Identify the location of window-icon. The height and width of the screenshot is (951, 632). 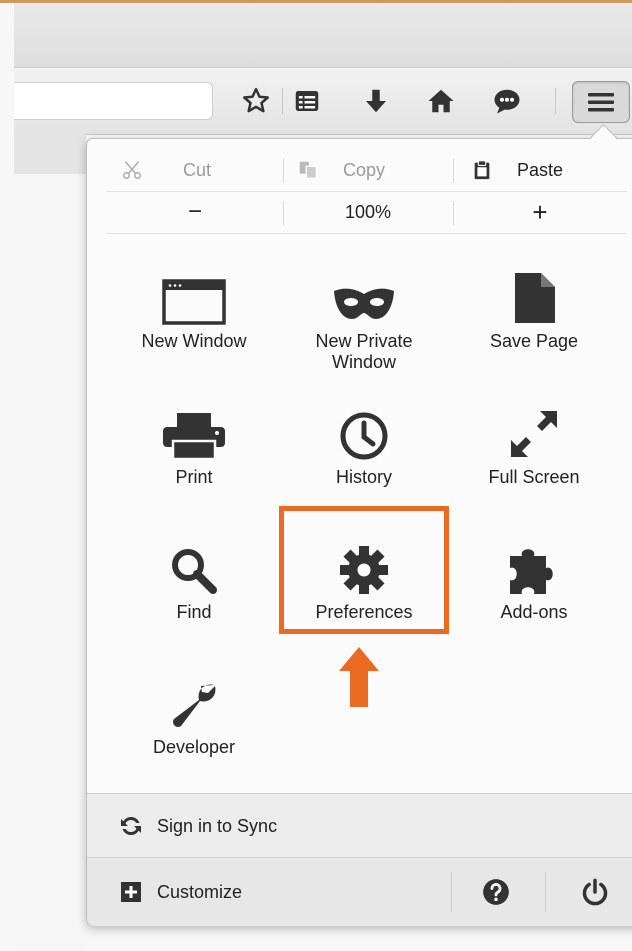
(194, 302).